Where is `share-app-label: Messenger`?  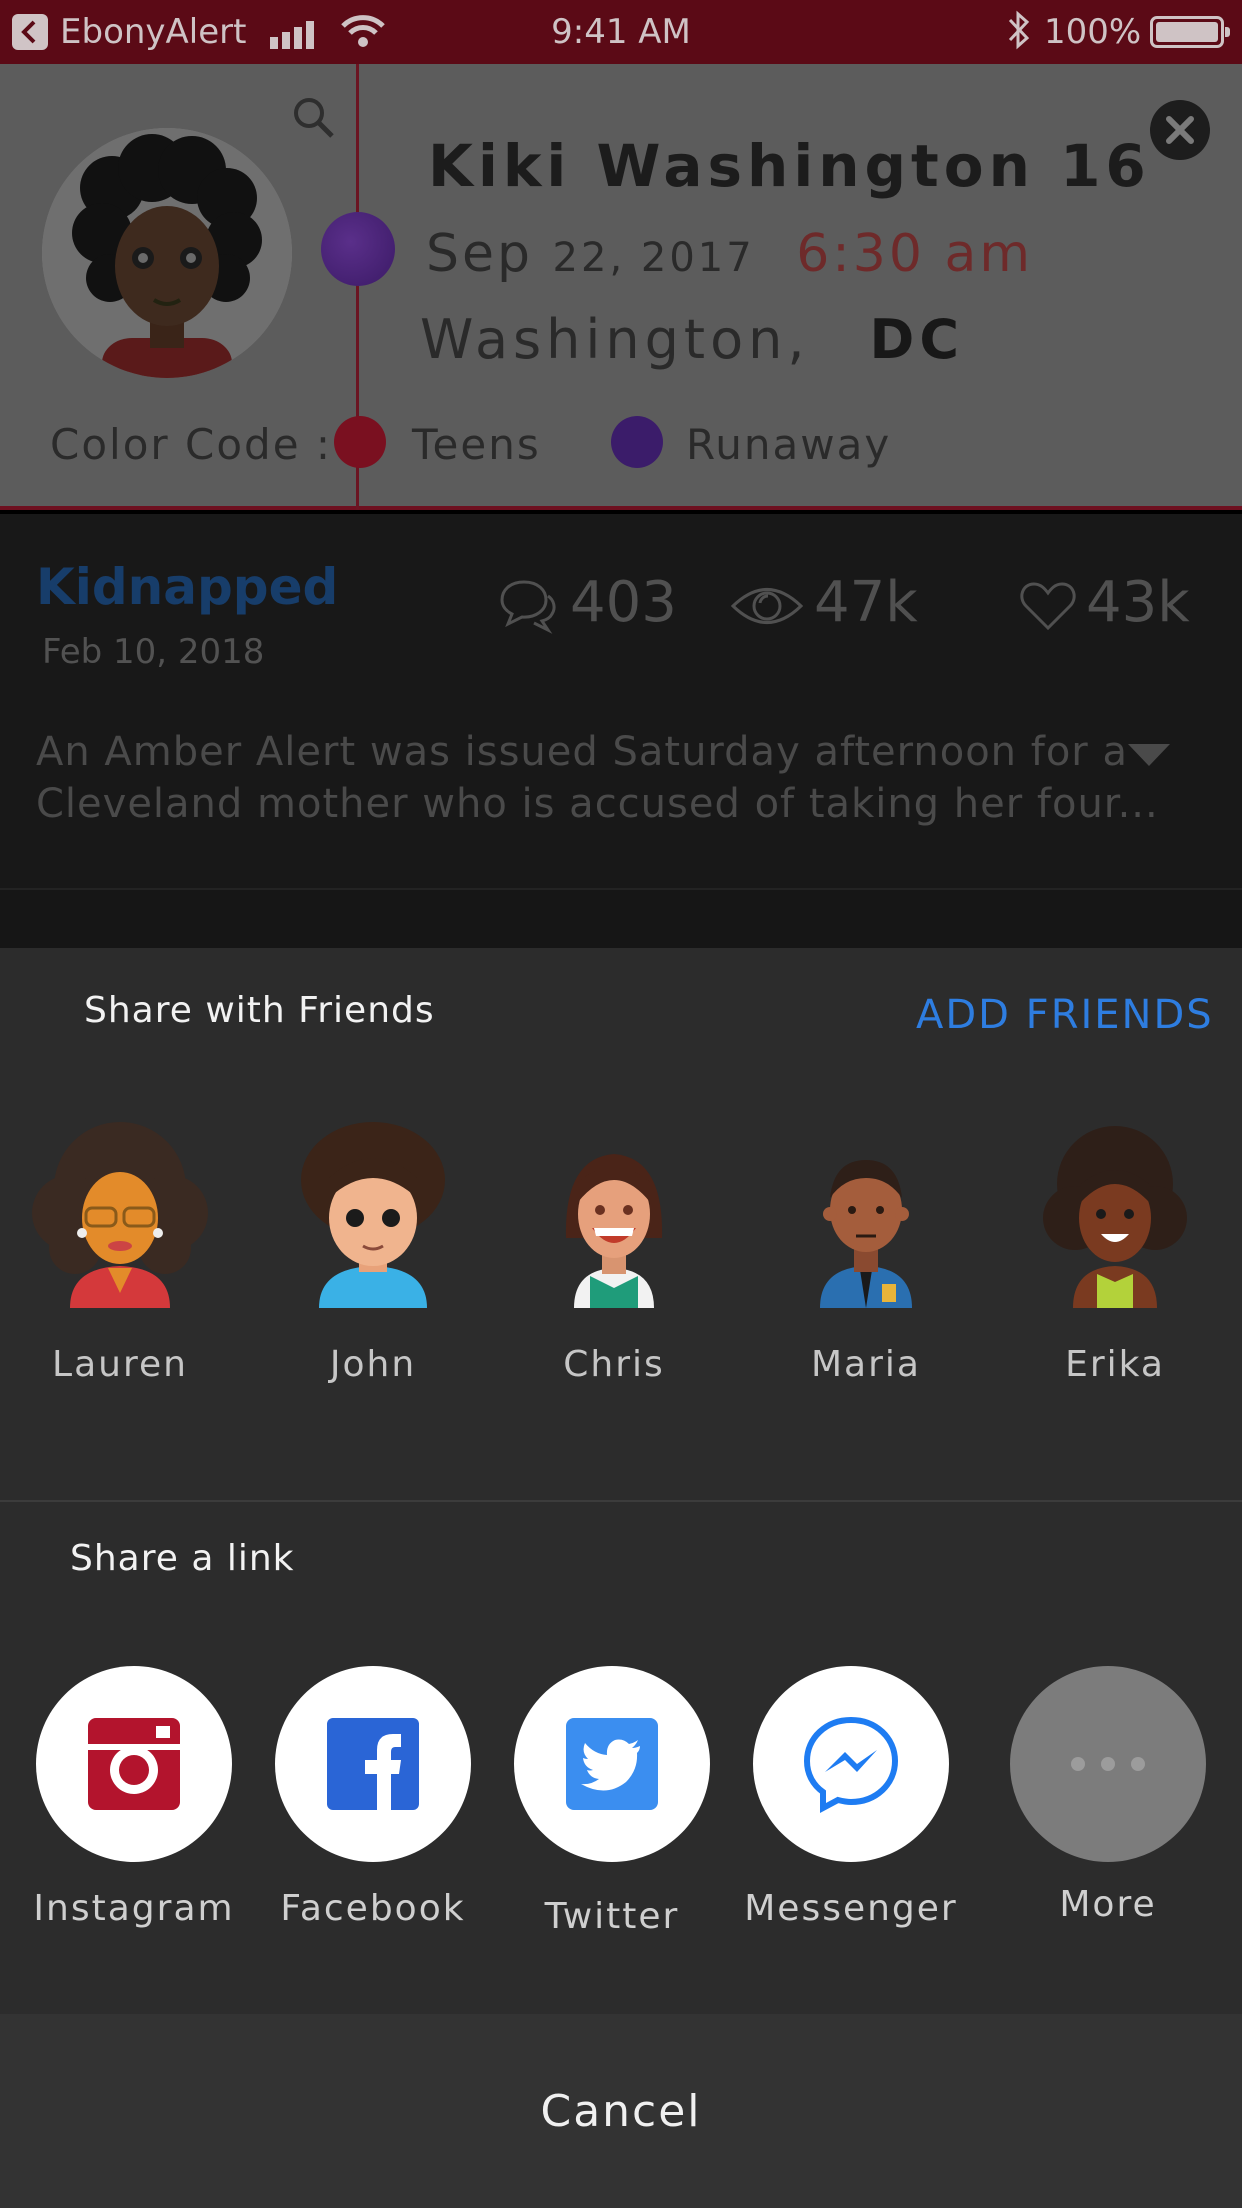
share-app-label: Messenger is located at coordinates (851, 1908).